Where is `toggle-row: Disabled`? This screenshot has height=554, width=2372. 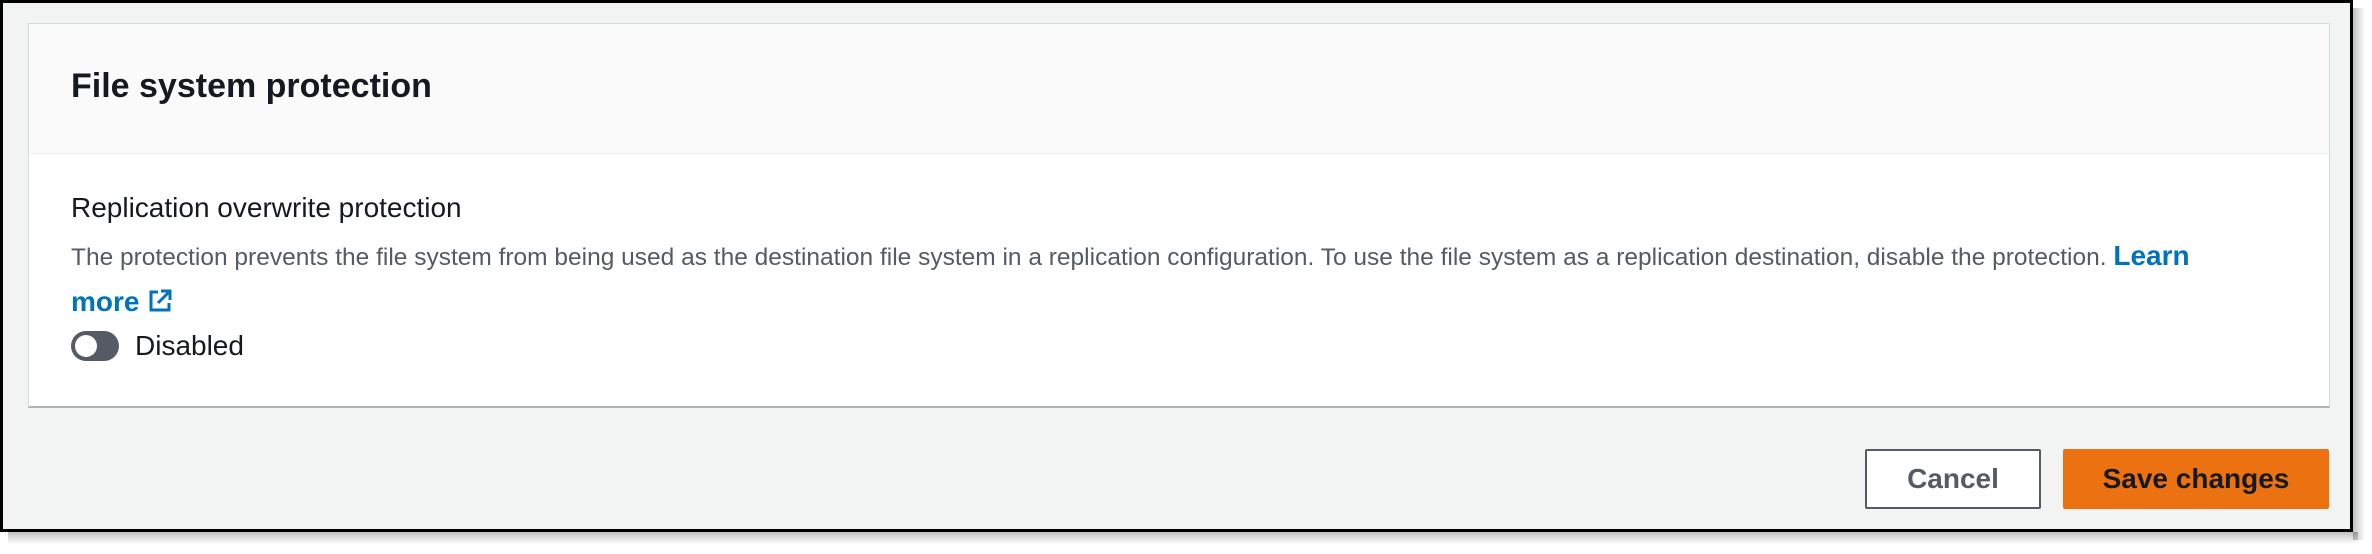
toggle-row: Disabled is located at coordinates (157, 346).